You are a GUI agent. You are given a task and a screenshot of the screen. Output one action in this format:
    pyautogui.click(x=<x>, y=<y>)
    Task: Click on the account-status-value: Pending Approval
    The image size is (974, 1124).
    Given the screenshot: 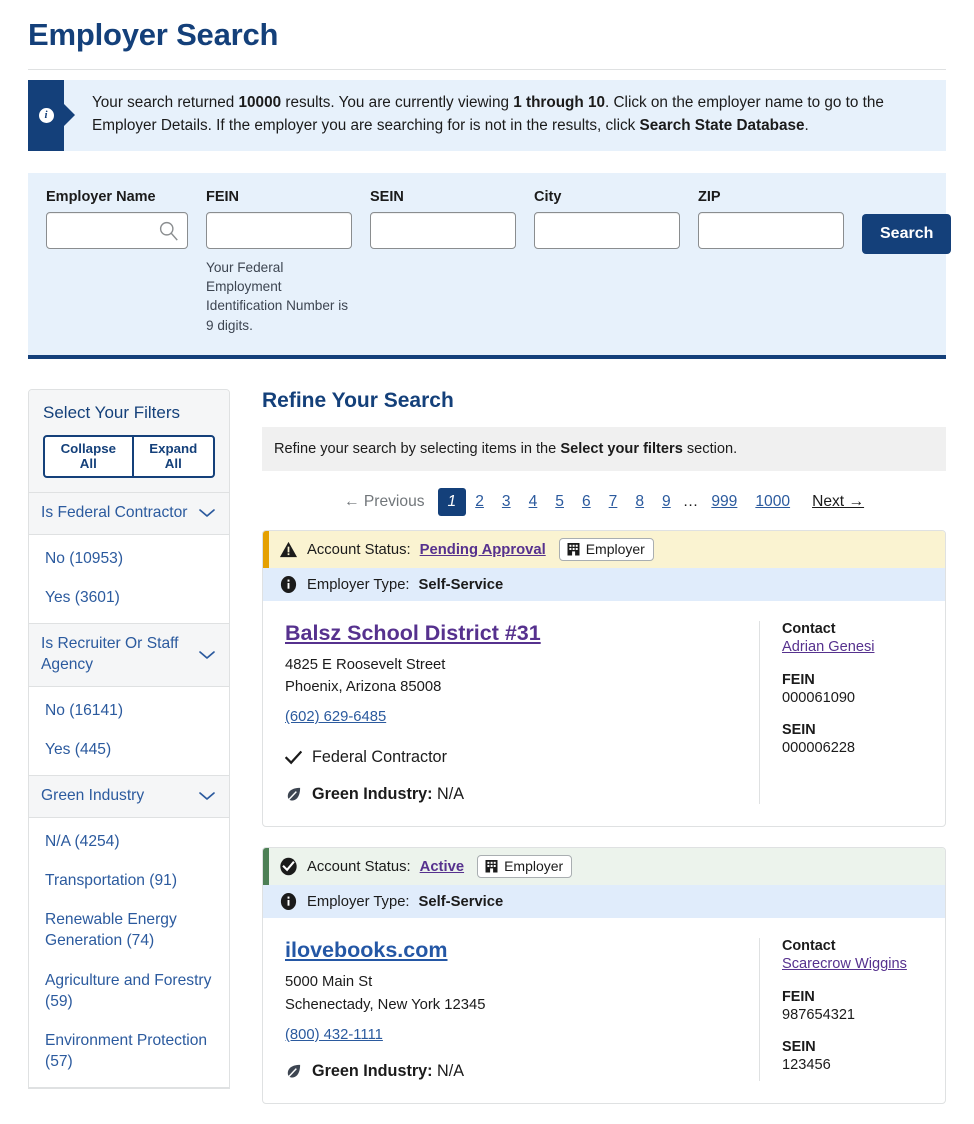 What is the action you would take?
    pyautogui.click(x=483, y=550)
    